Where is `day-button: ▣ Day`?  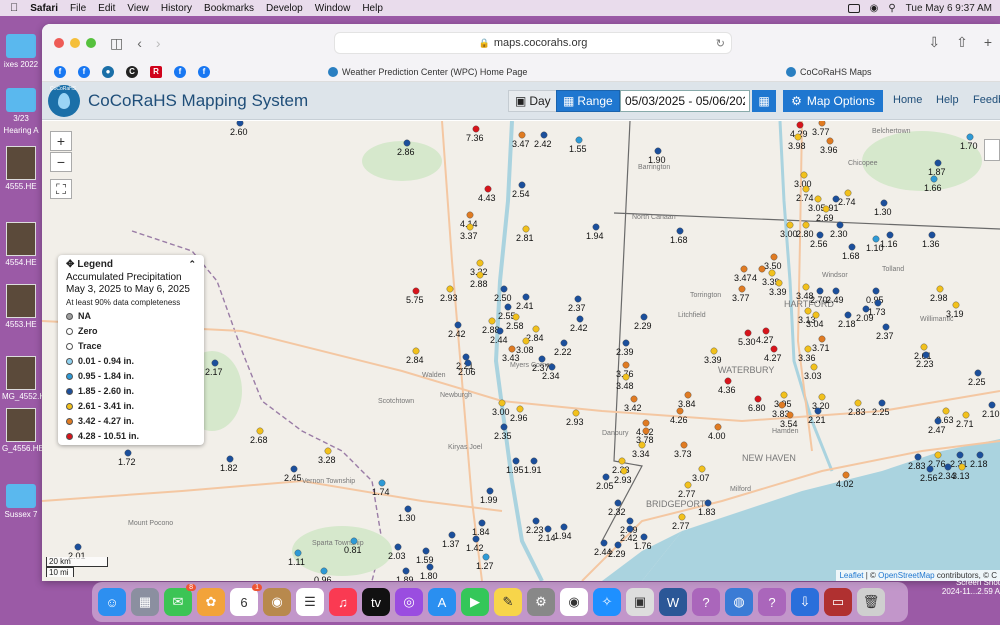 day-button: ▣ Day is located at coordinates (533, 101).